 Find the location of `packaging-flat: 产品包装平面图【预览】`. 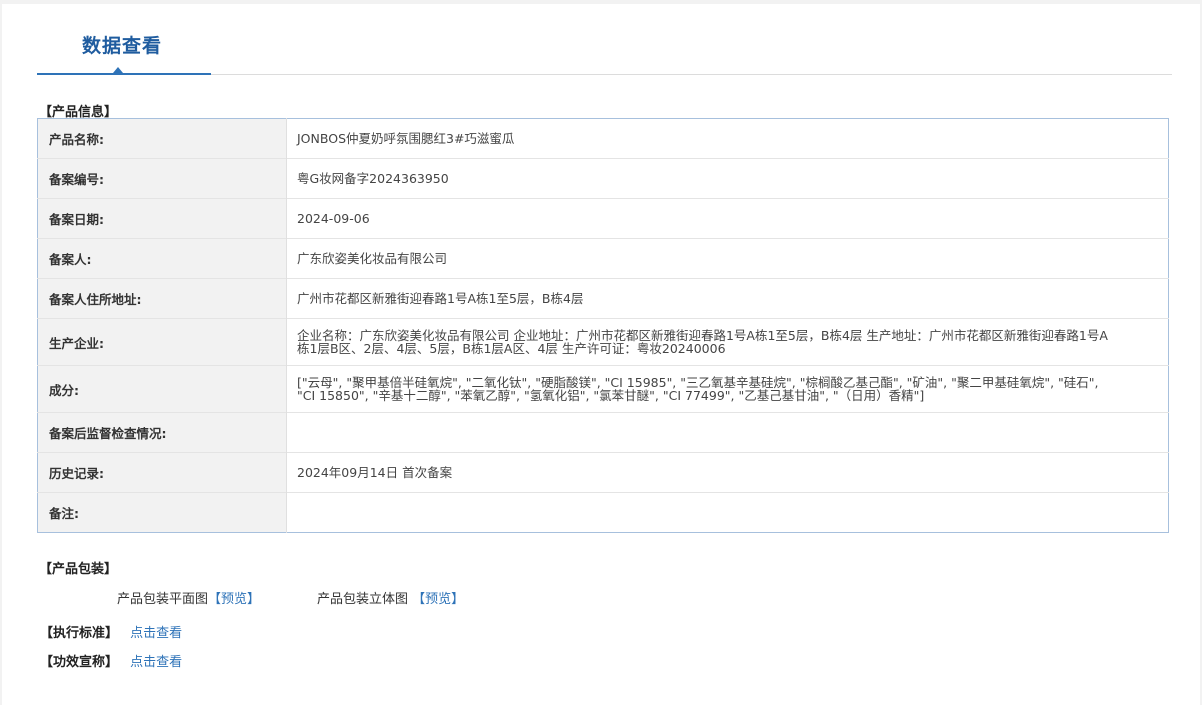

packaging-flat: 产品包装平面图【预览】 is located at coordinates (188, 597).